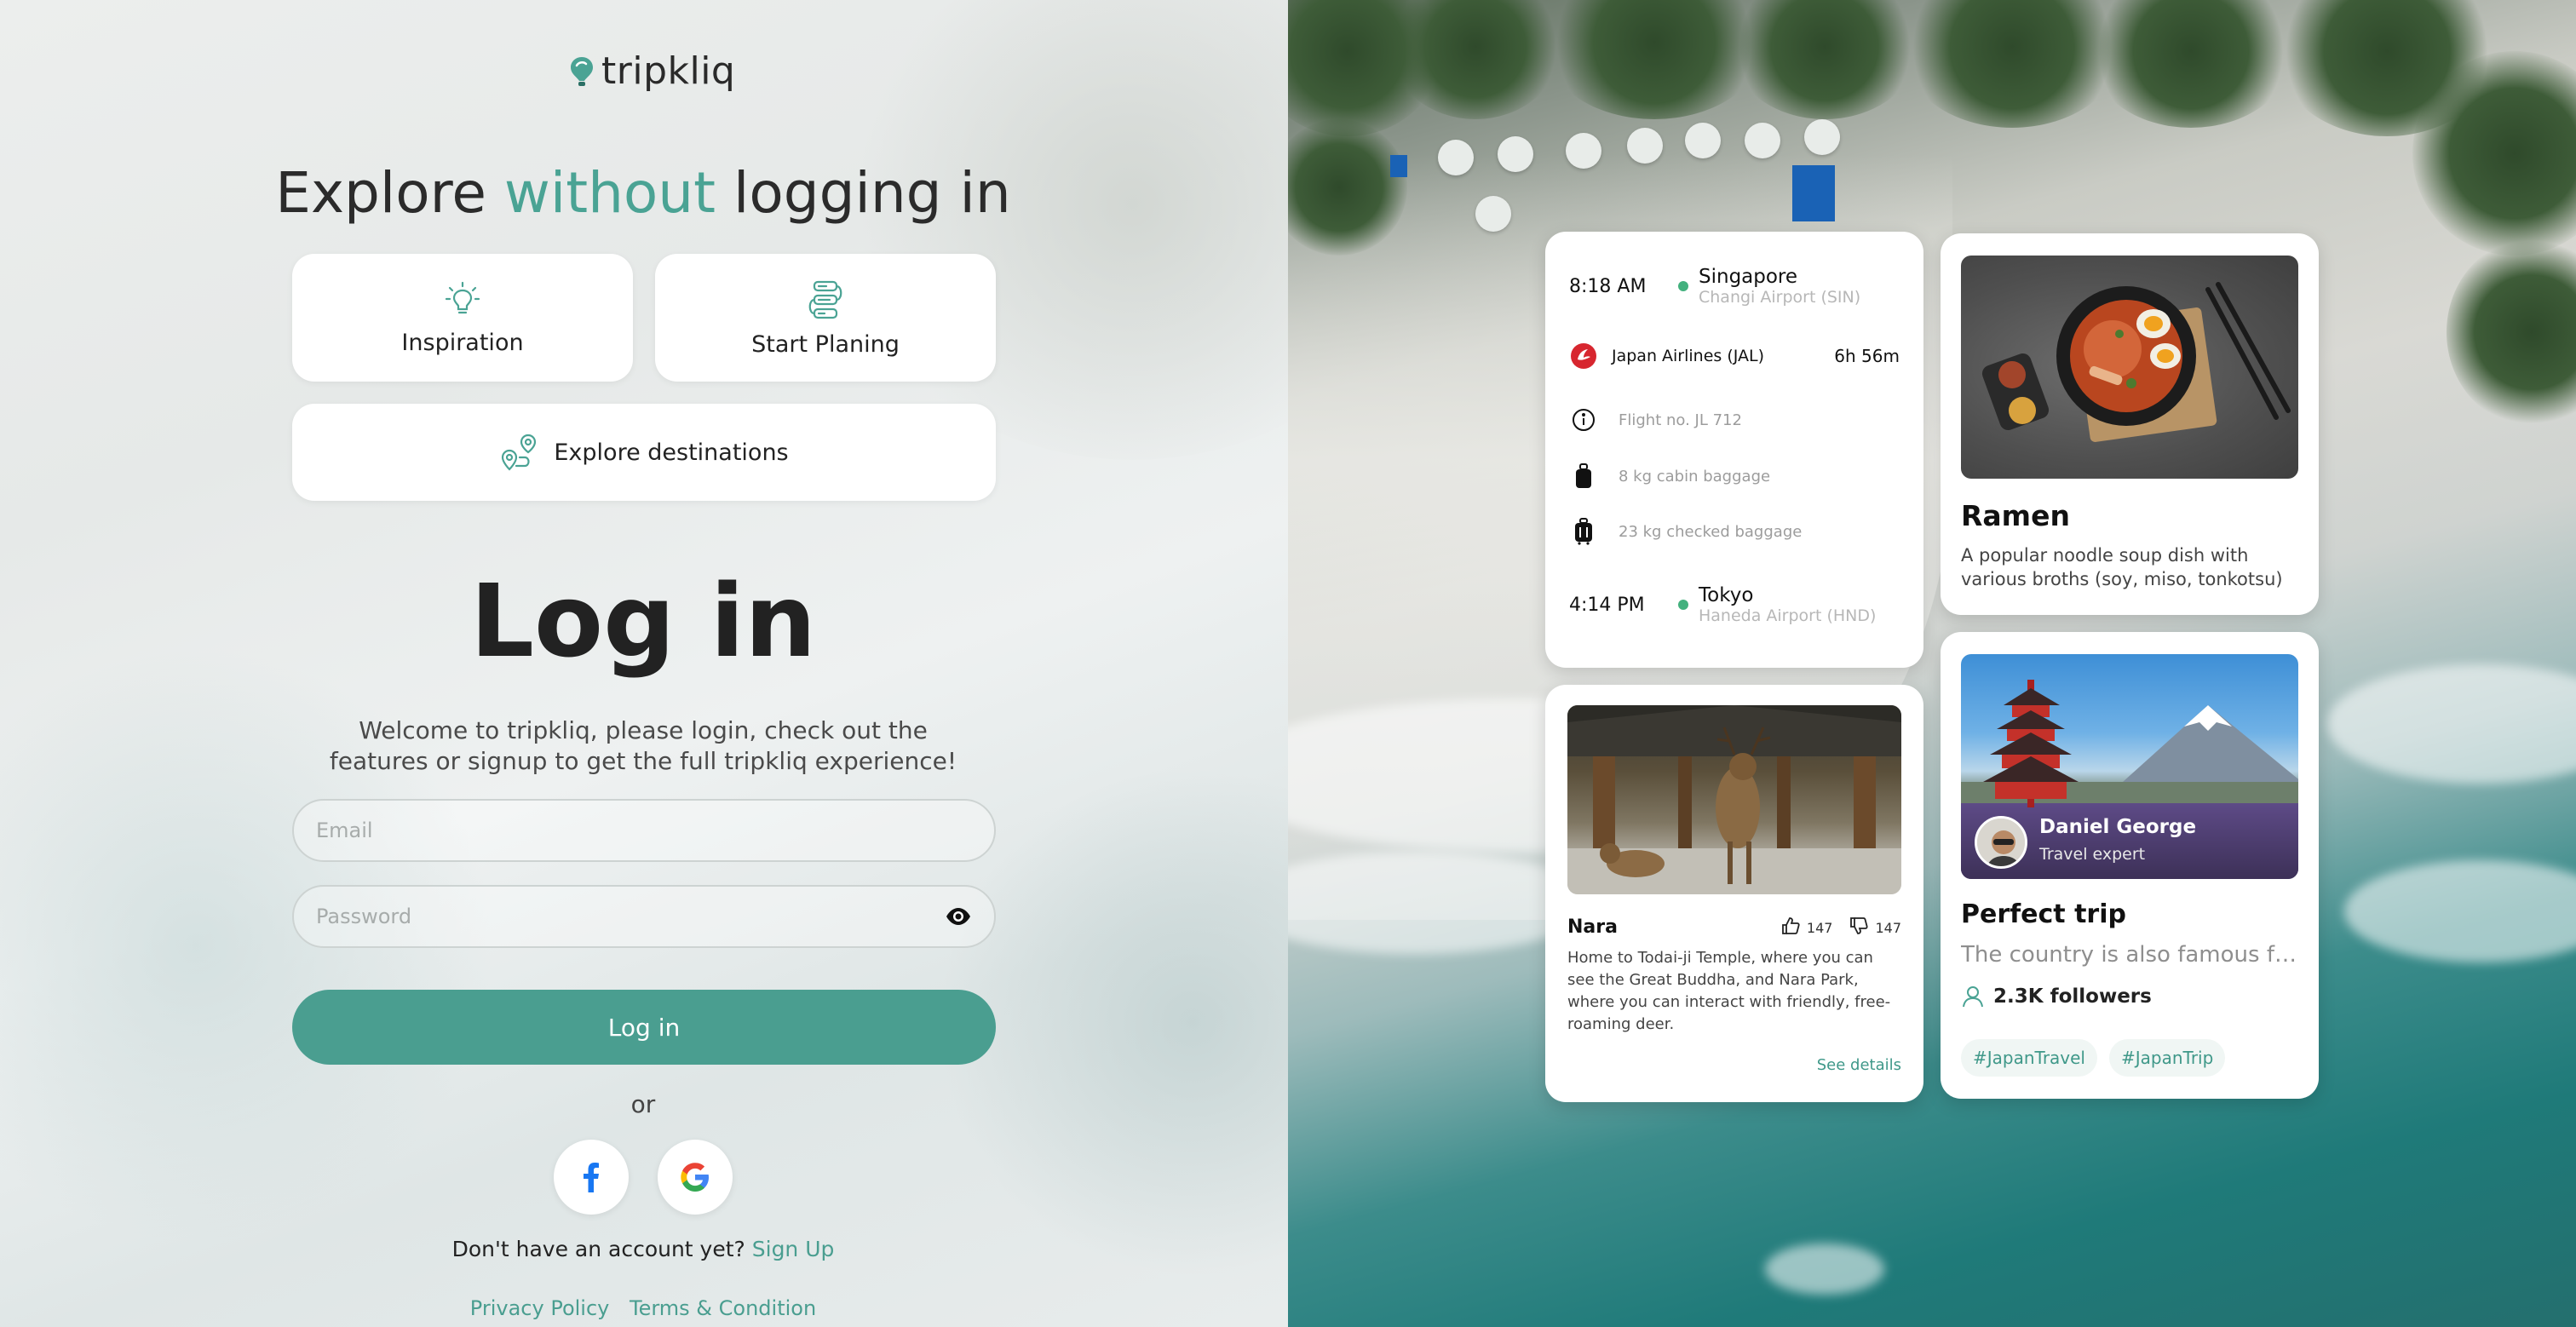  I want to click on terms-link: Terms & Condition, so click(723, 1308).